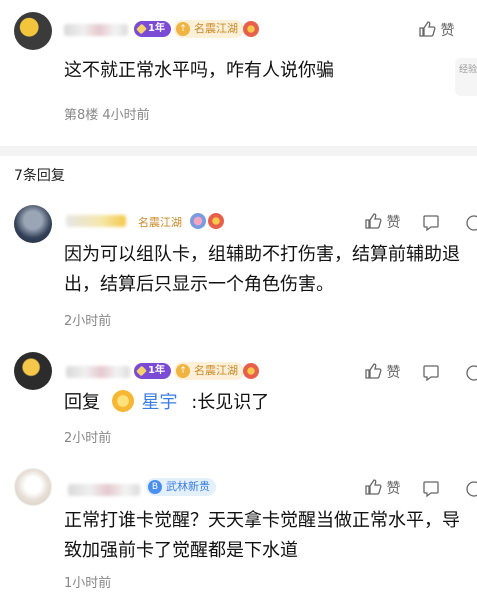 This screenshot has height=593, width=477. I want to click on side-pill: 经验 宝, so click(466, 77).